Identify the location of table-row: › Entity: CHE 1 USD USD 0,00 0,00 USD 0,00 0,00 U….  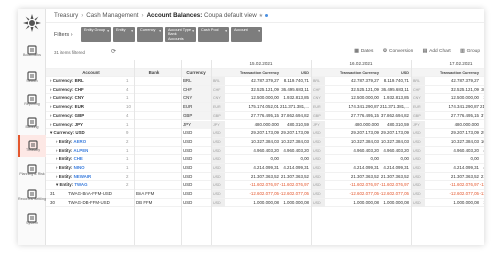
(265, 159).